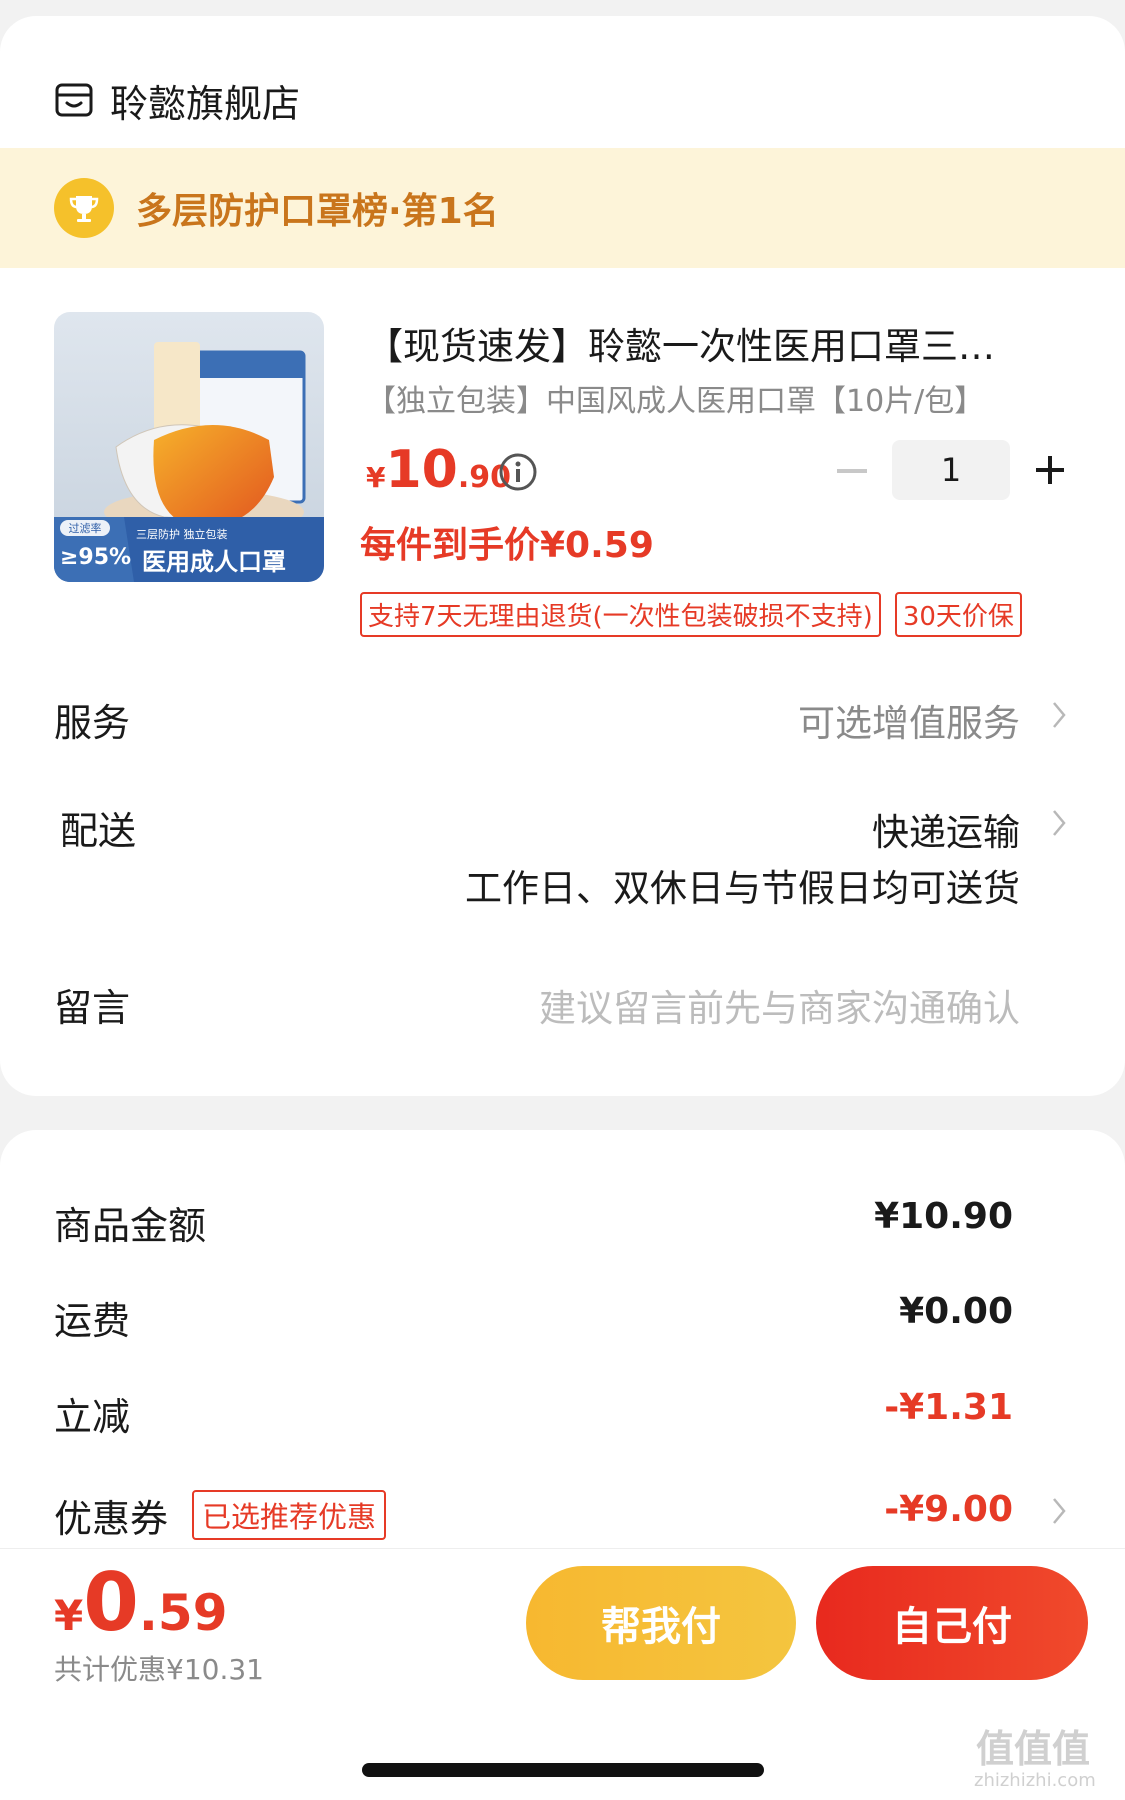 The width and height of the screenshot is (1125, 1800). I want to click on service-chevron-icon, so click(1059, 715).